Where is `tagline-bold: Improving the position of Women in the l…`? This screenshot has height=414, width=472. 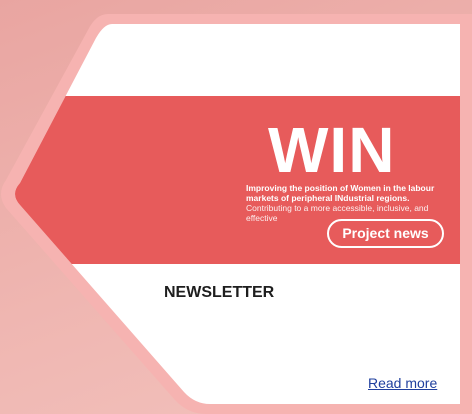 tagline-bold: Improving the position of Women in the l… is located at coordinates (340, 193).